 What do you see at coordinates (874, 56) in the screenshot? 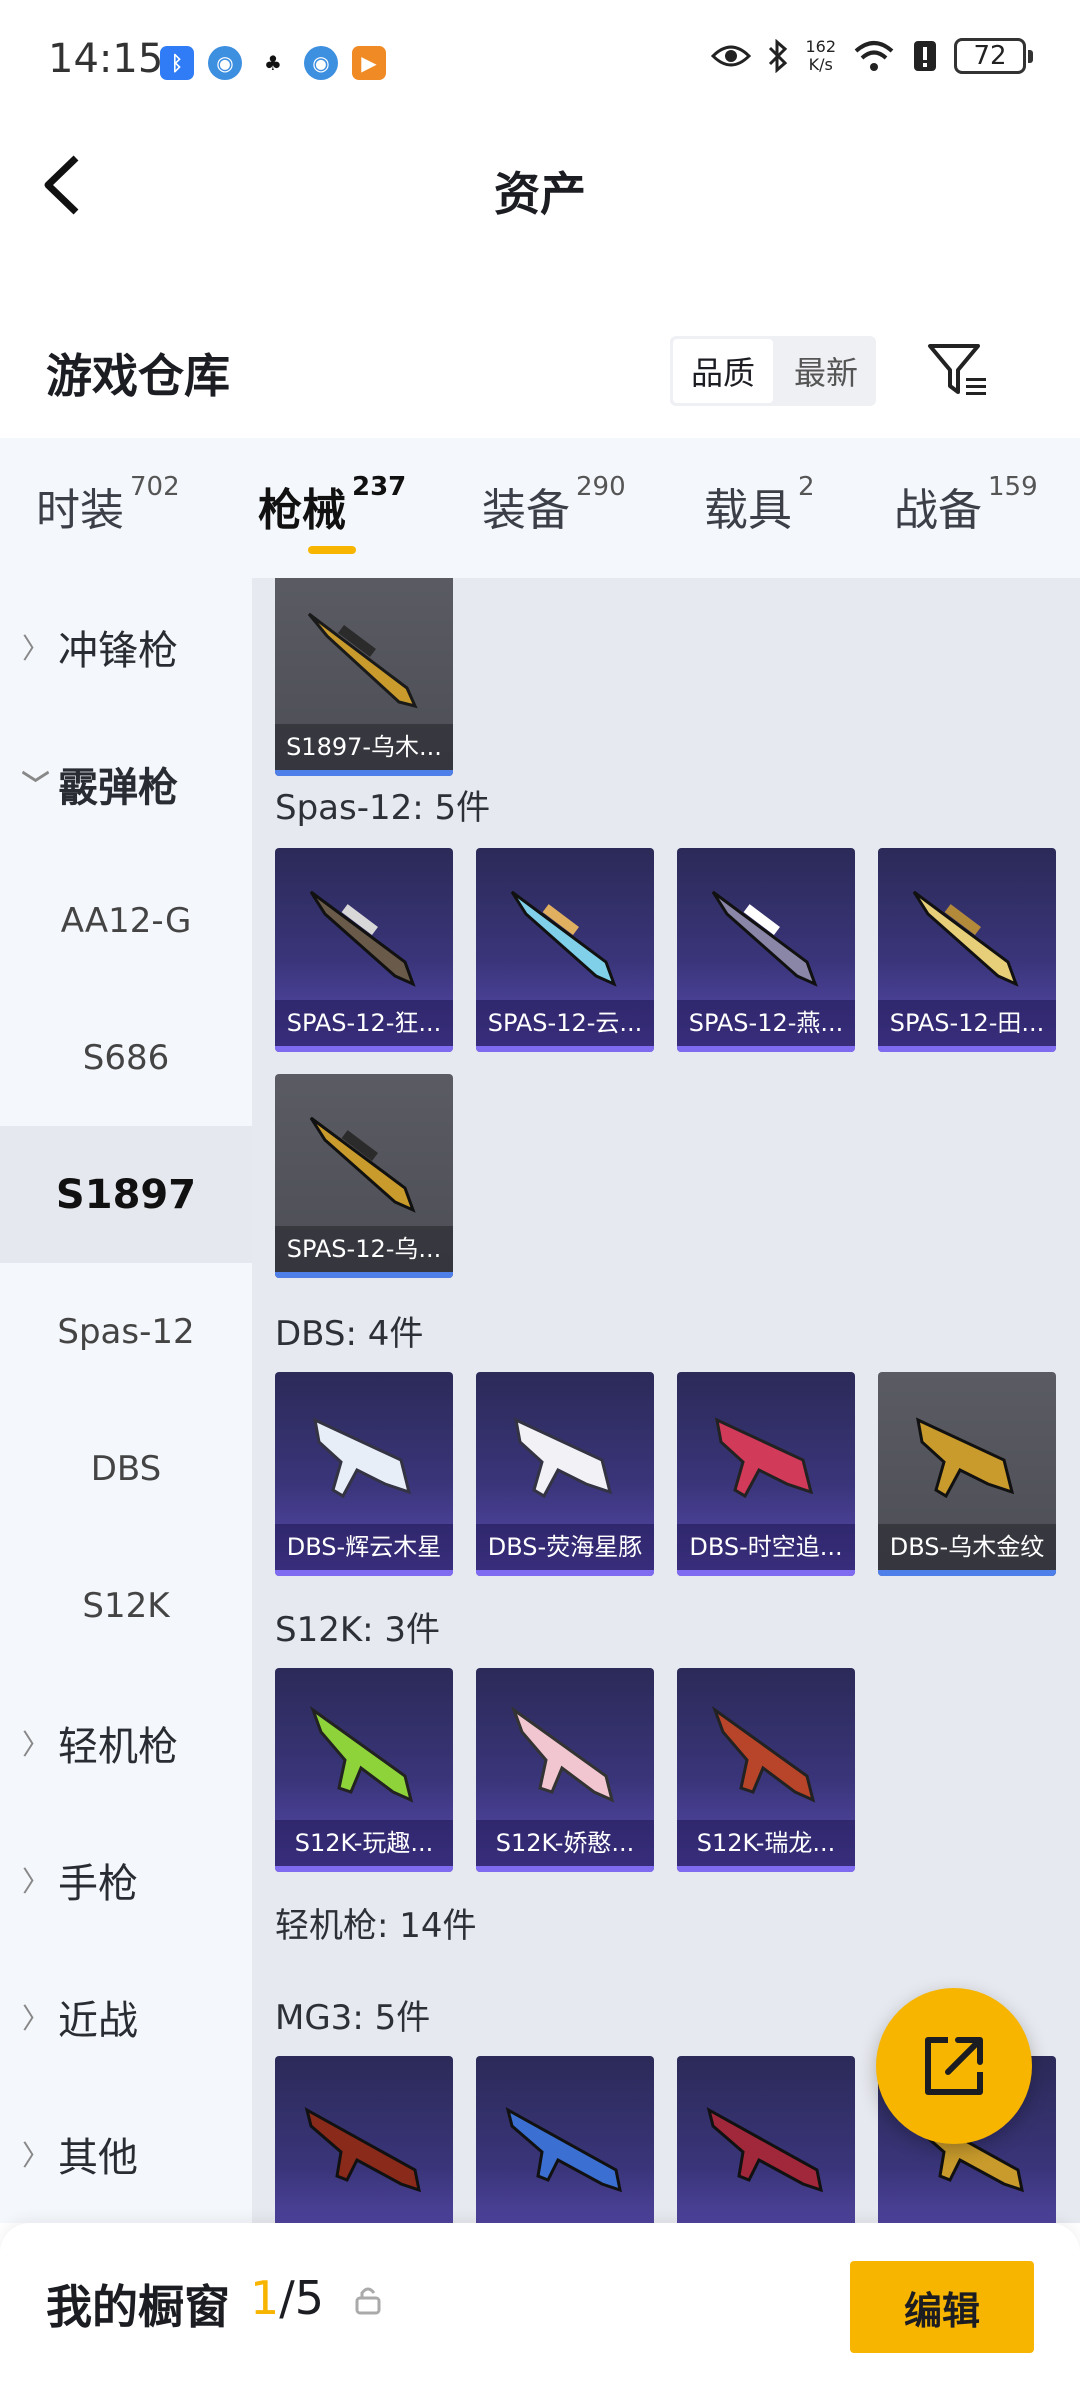
I see `wifi-icon` at bounding box center [874, 56].